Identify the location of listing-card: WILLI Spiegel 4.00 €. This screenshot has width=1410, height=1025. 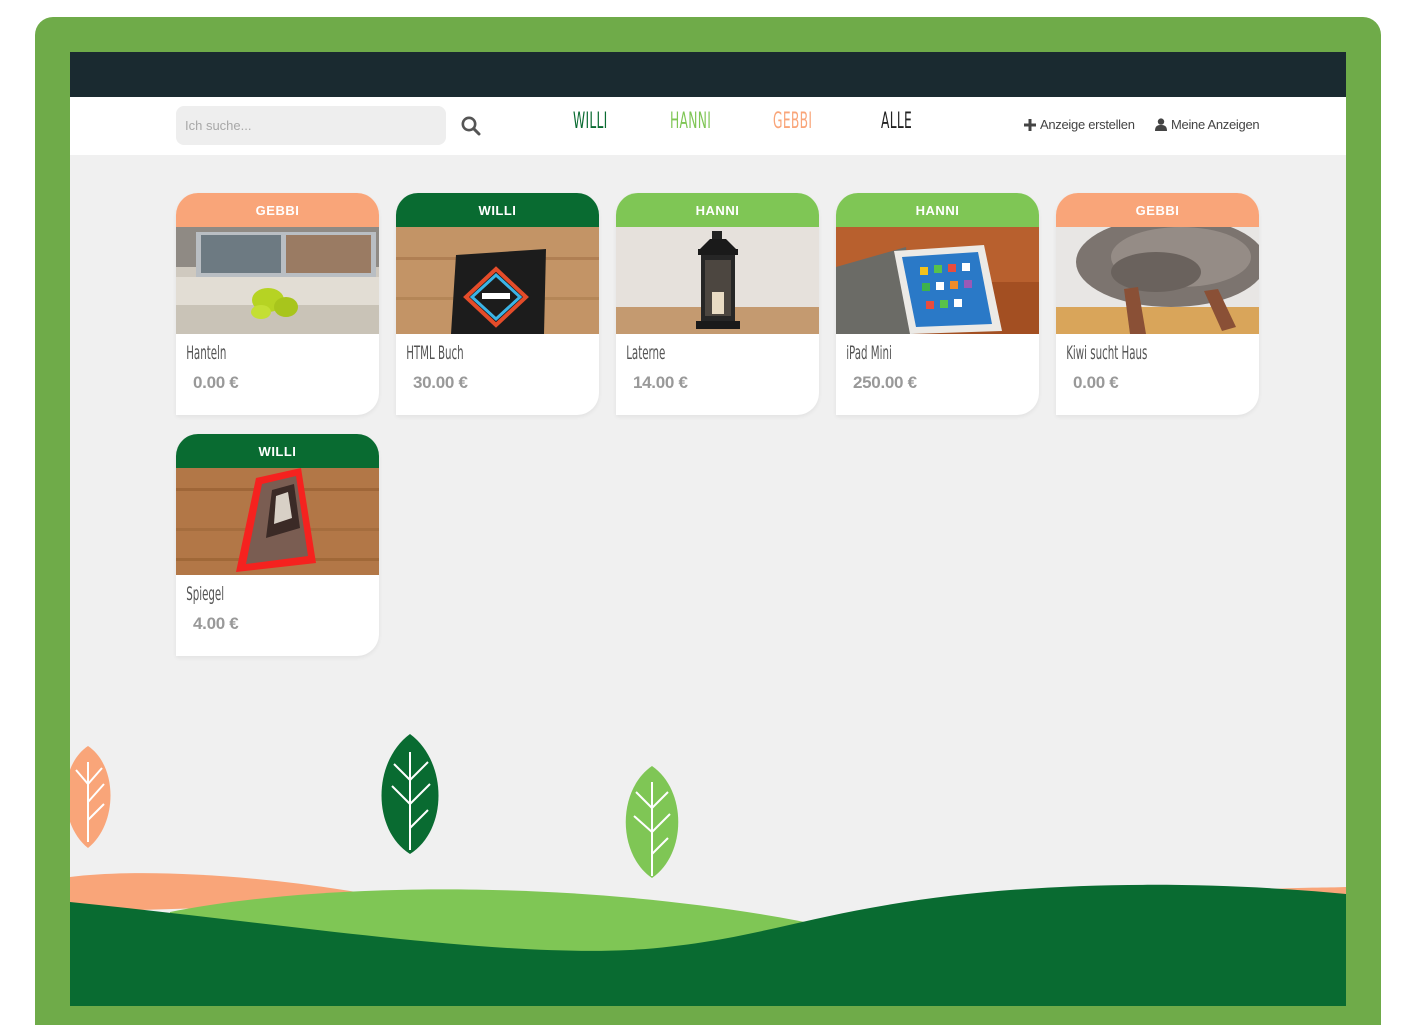
(277, 545).